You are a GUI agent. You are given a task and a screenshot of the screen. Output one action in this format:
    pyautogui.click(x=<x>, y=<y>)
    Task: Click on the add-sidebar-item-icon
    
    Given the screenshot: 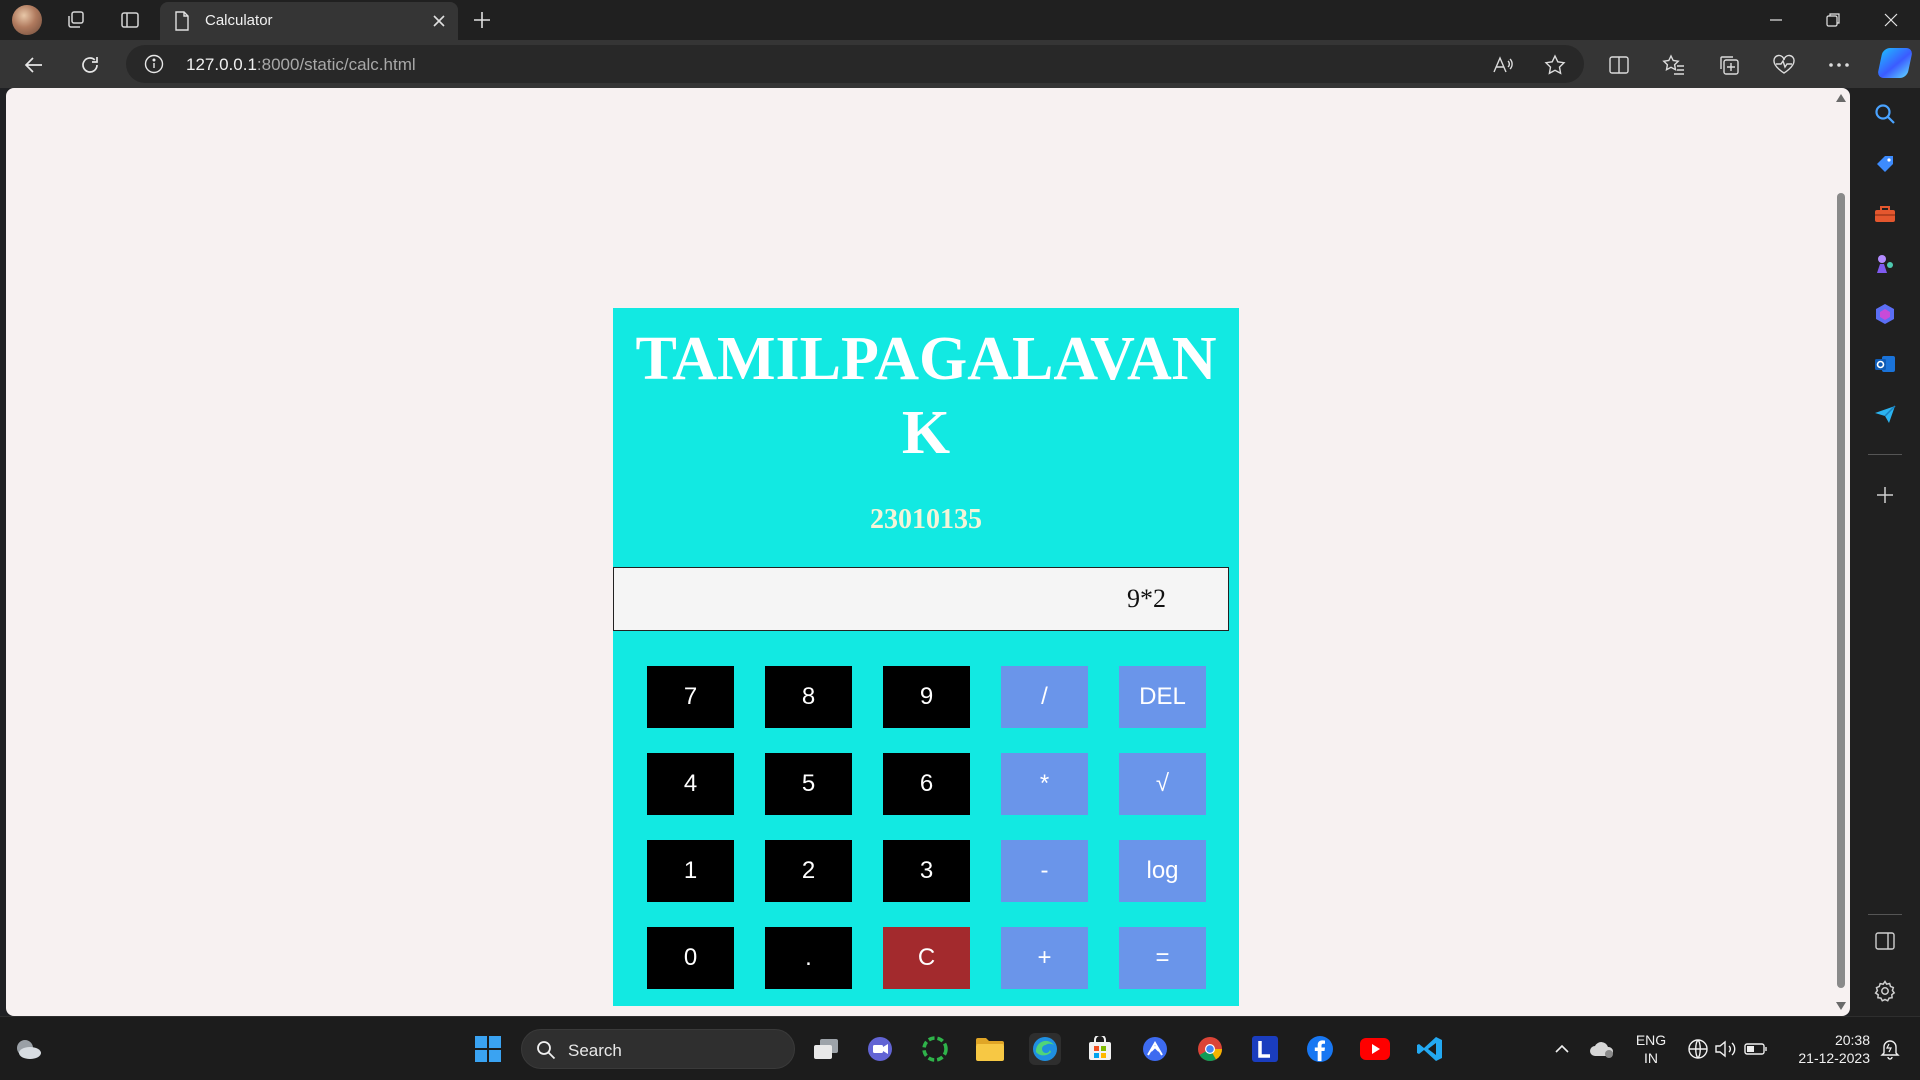 What is the action you would take?
    pyautogui.click(x=1885, y=495)
    